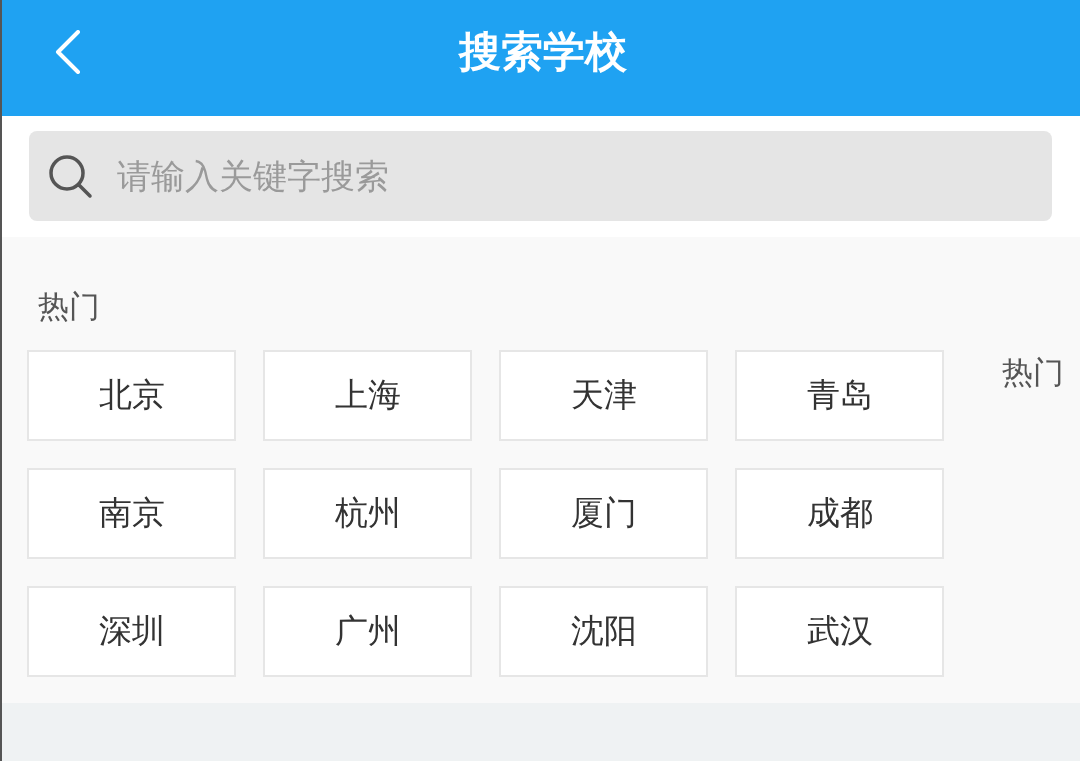 Image resolution: width=1080 pixels, height=761 pixels. I want to click on city-button: 深圳, so click(131, 631).